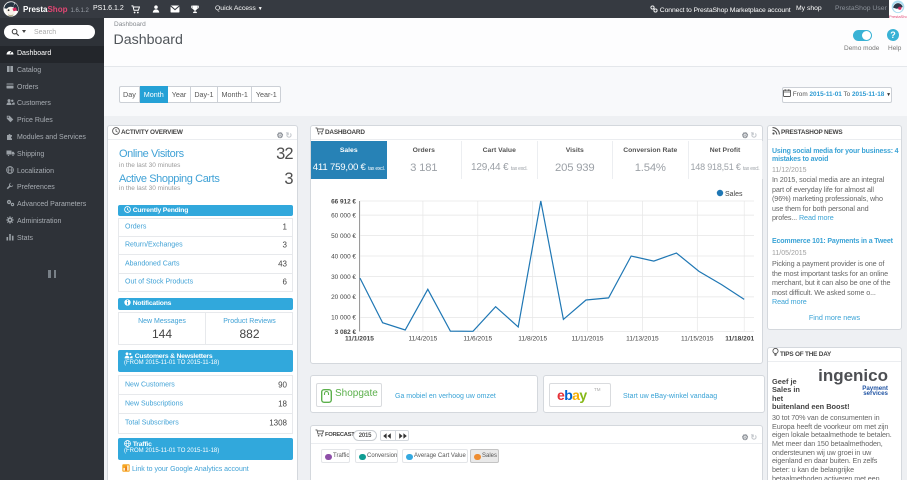  Describe the element at coordinates (343, 277) in the screenshot. I see `svg-text: 30 000 €` at that location.